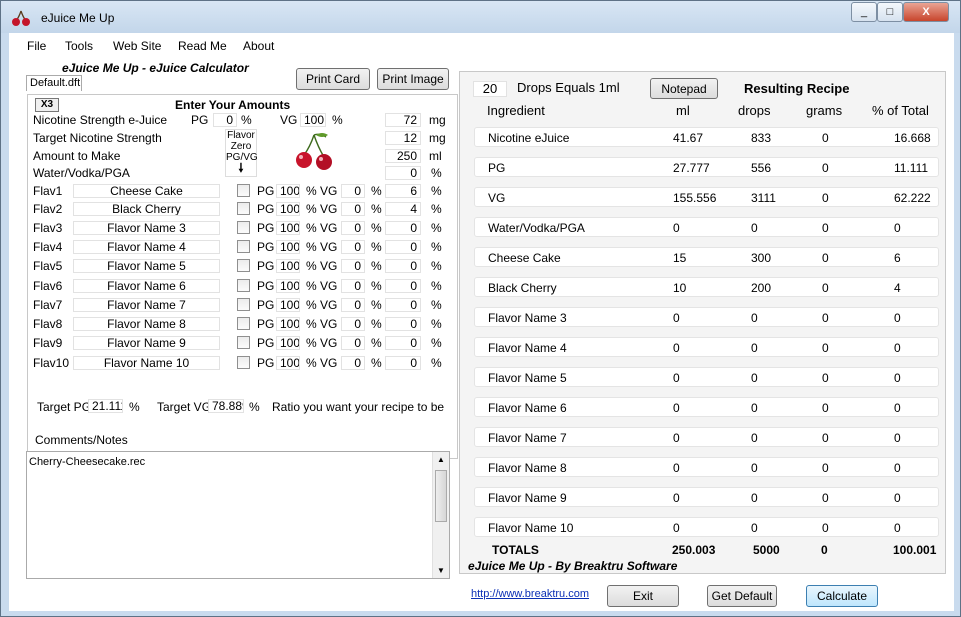  I want to click on notepad-button: Notepad, so click(684, 88).